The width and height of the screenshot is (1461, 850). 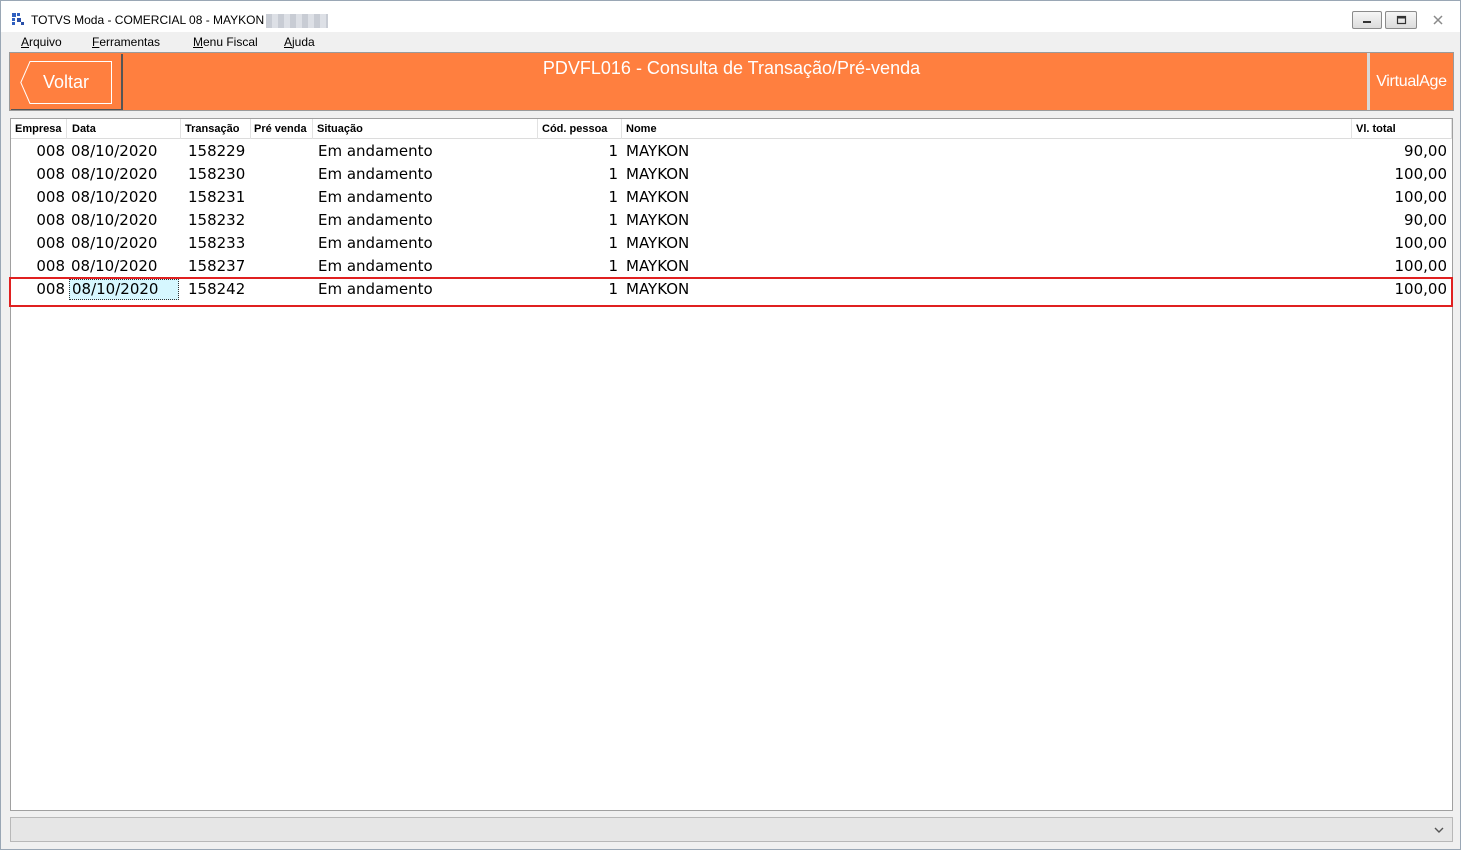 What do you see at coordinates (180, 20) in the screenshot?
I see `window-title: TOTVS Moda - COMERCIAL 08 - MAYKON` at bounding box center [180, 20].